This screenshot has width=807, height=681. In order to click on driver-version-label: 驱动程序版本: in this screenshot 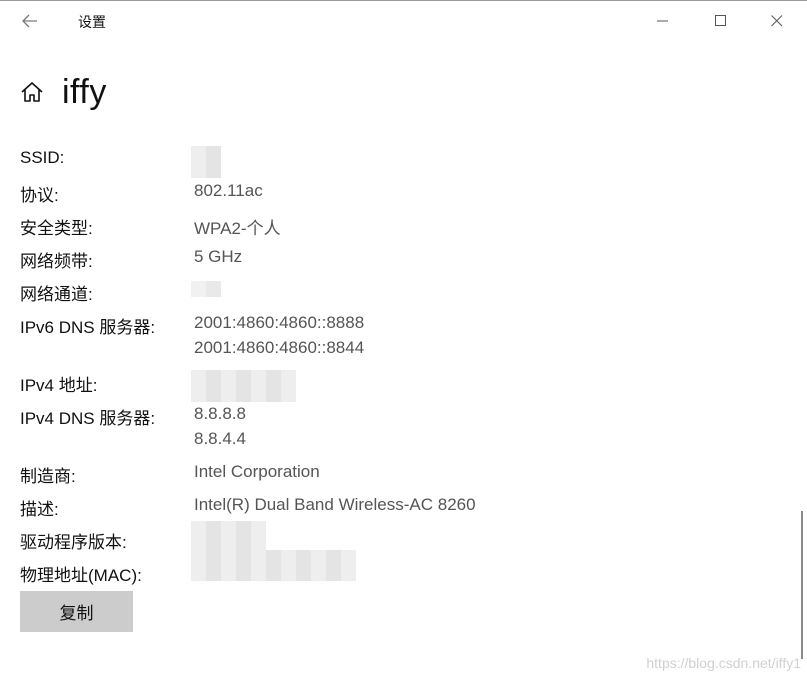, I will do `click(73, 542)`.